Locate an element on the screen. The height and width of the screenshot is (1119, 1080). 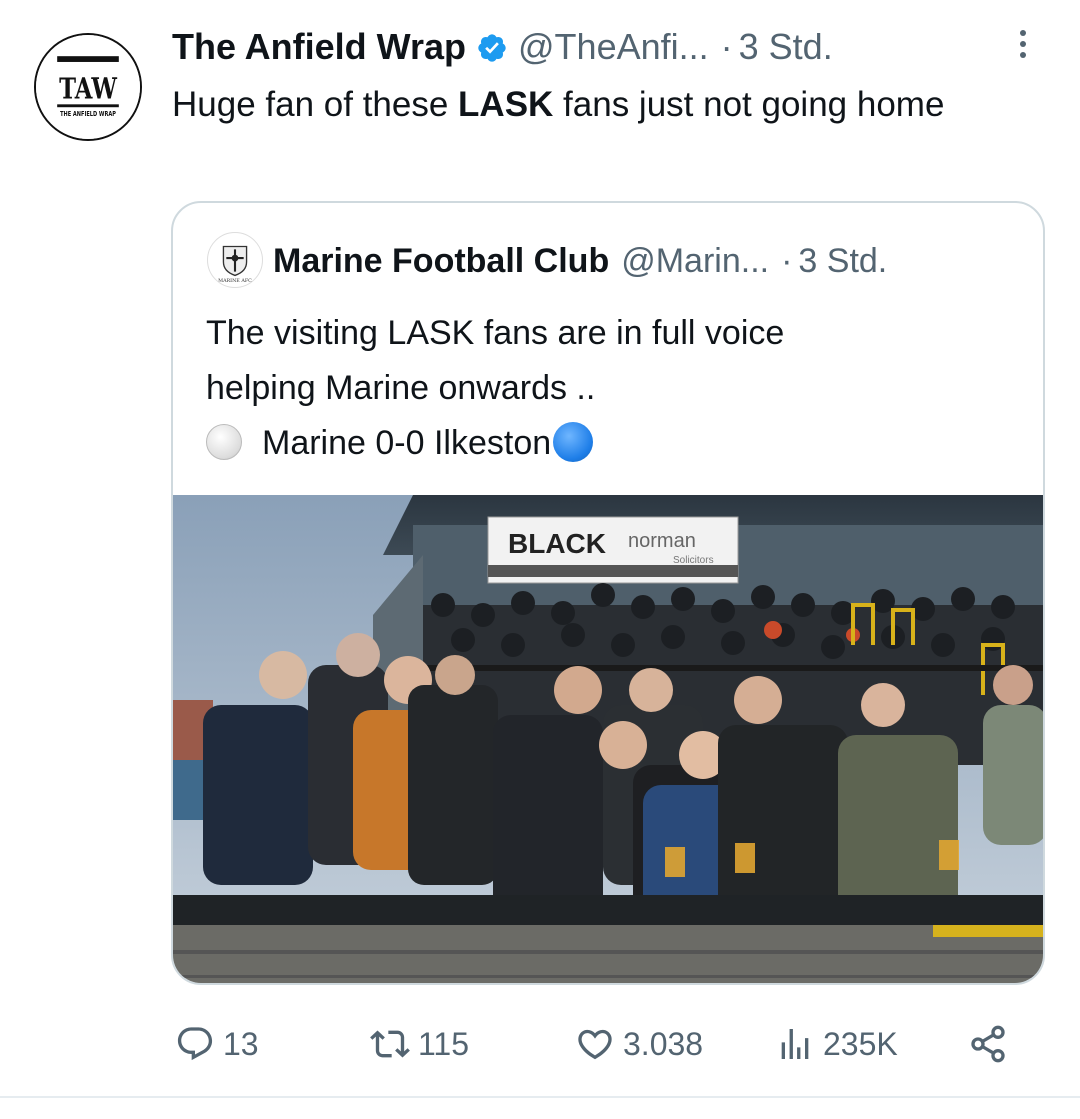
author-avatar: TAW THE ANFIELD WRAP is located at coordinates (88, 87).